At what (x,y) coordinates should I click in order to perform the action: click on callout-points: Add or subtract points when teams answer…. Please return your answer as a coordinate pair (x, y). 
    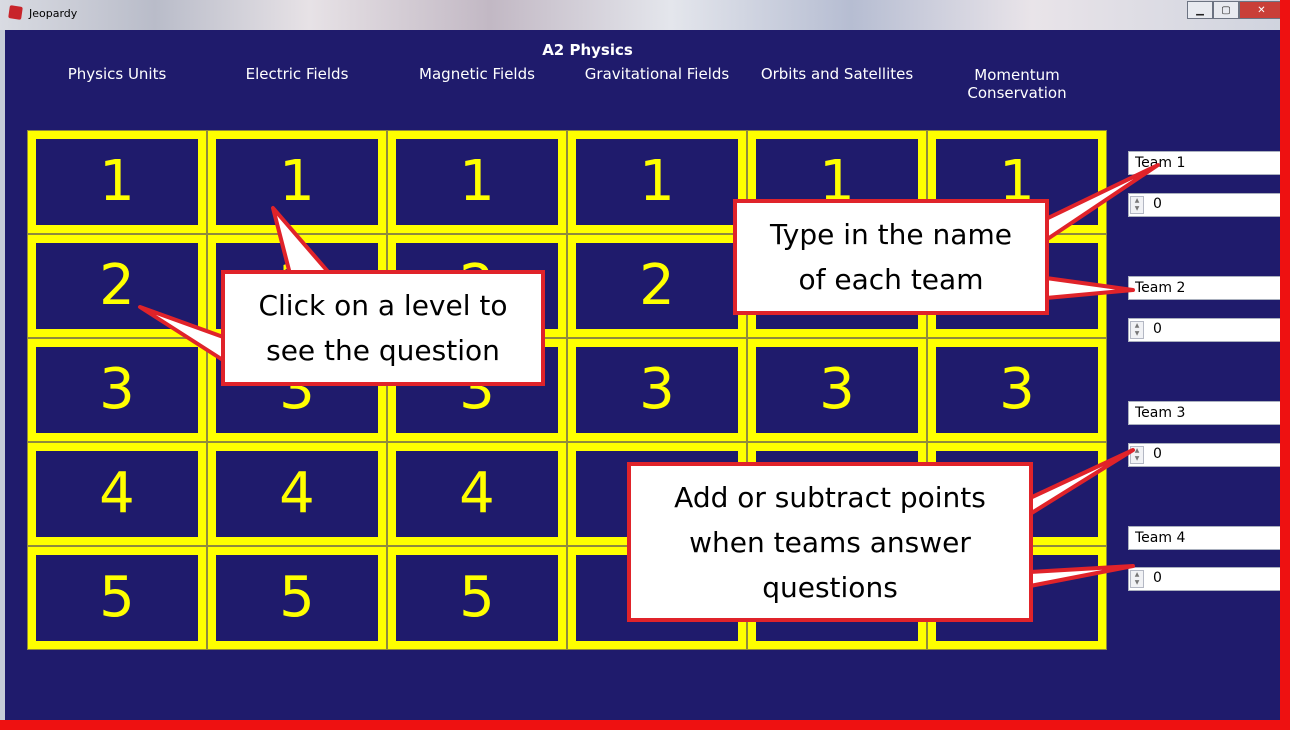
    Looking at the image, I should click on (830, 542).